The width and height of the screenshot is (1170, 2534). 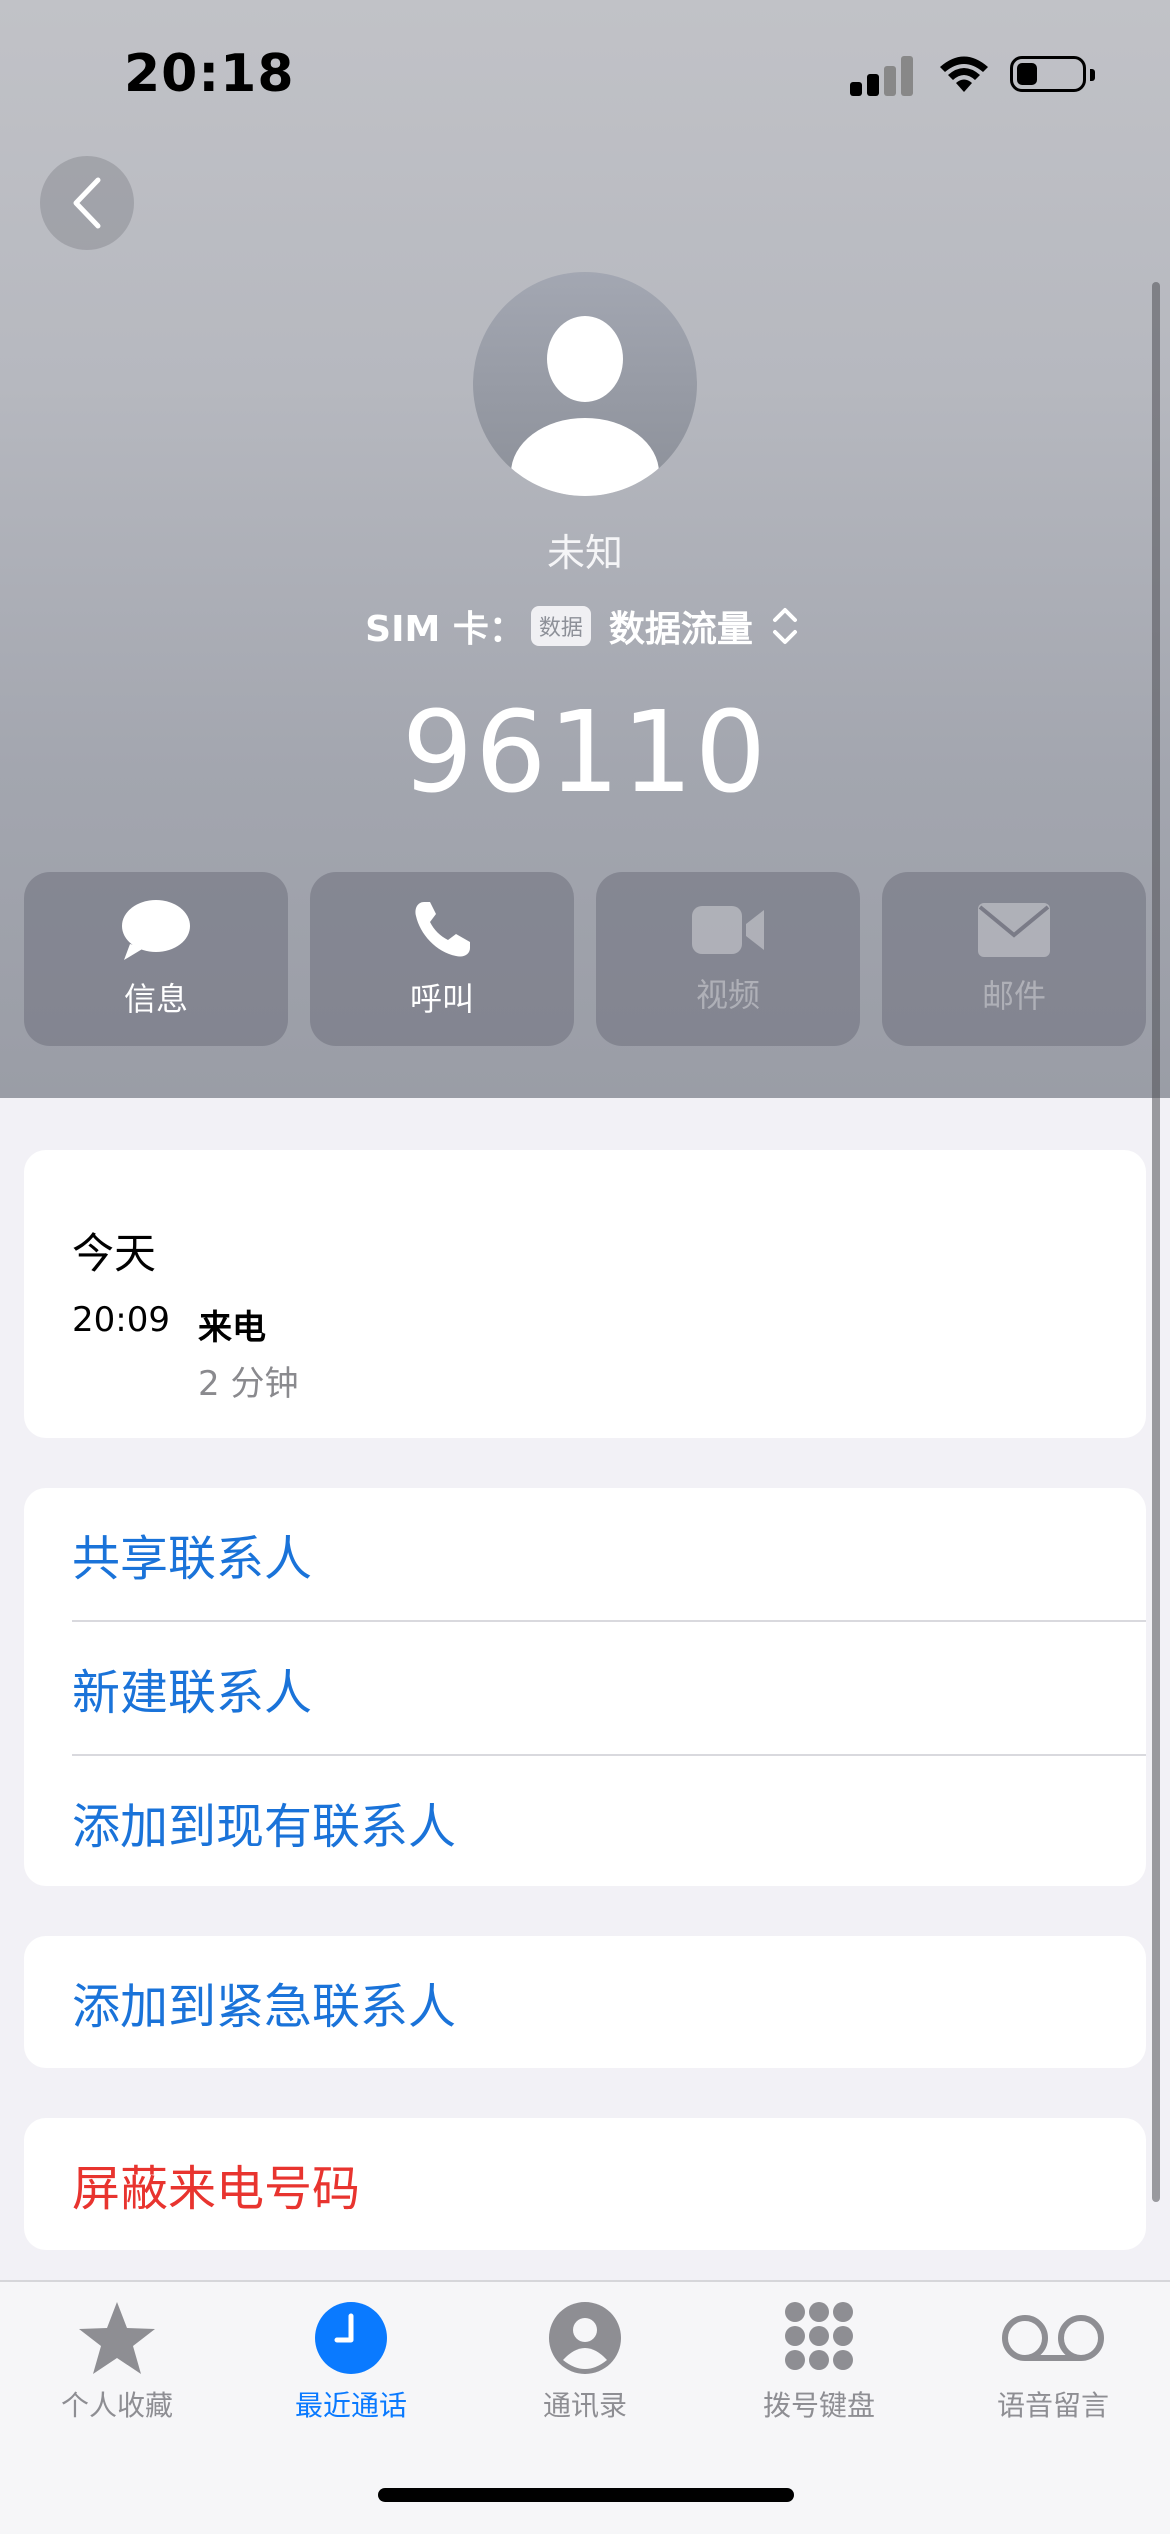 I want to click on tab-recents-label: 最近通话, so click(x=350, y=2405).